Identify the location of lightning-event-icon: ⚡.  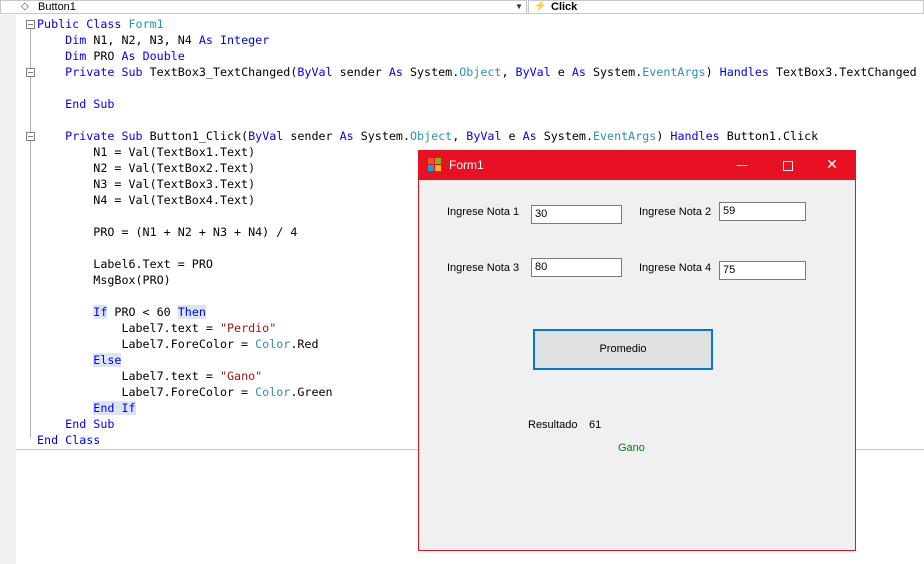
(540, 6).